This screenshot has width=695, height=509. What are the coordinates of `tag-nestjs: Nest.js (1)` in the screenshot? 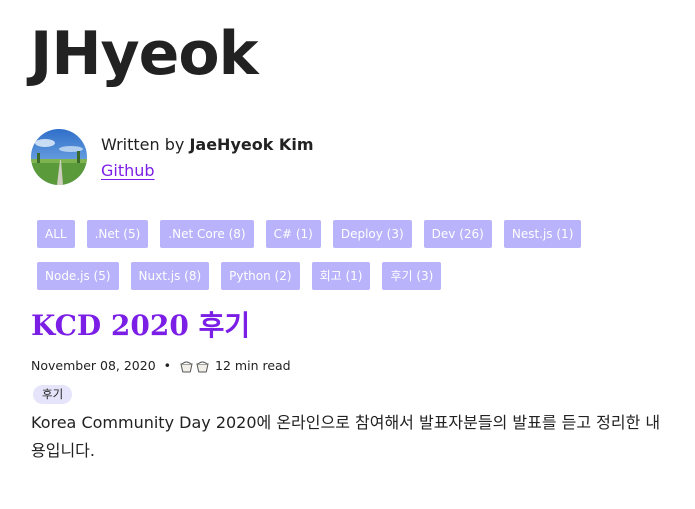 It's located at (542, 234).